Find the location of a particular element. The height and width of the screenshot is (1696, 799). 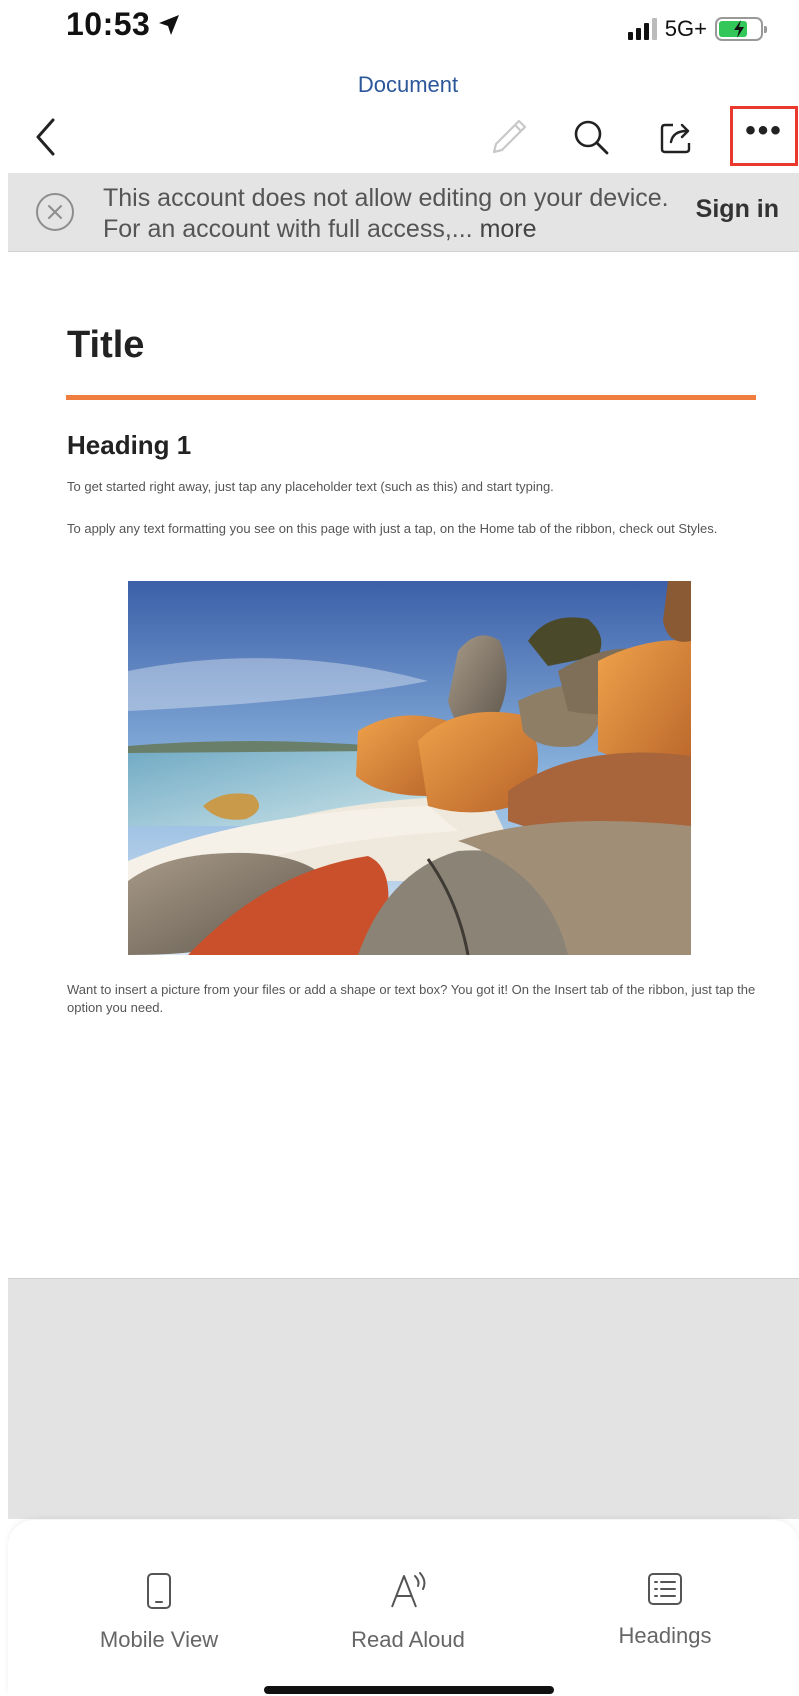

search-button is located at coordinates (591, 137).